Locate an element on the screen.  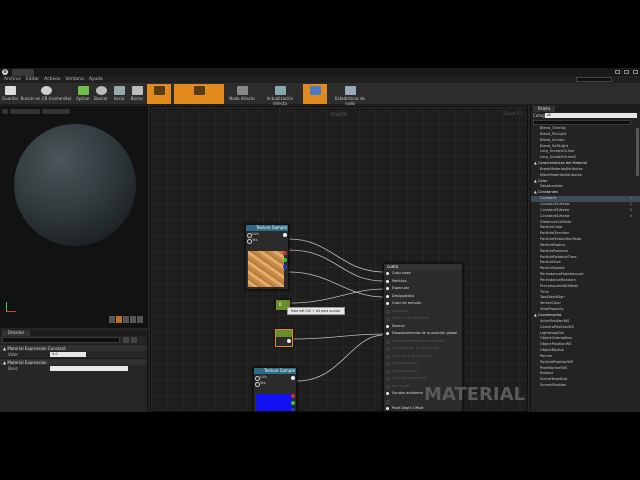
texture-sample-node-1: Texture Sample UVs Tex is located at coordinates (267, 257).